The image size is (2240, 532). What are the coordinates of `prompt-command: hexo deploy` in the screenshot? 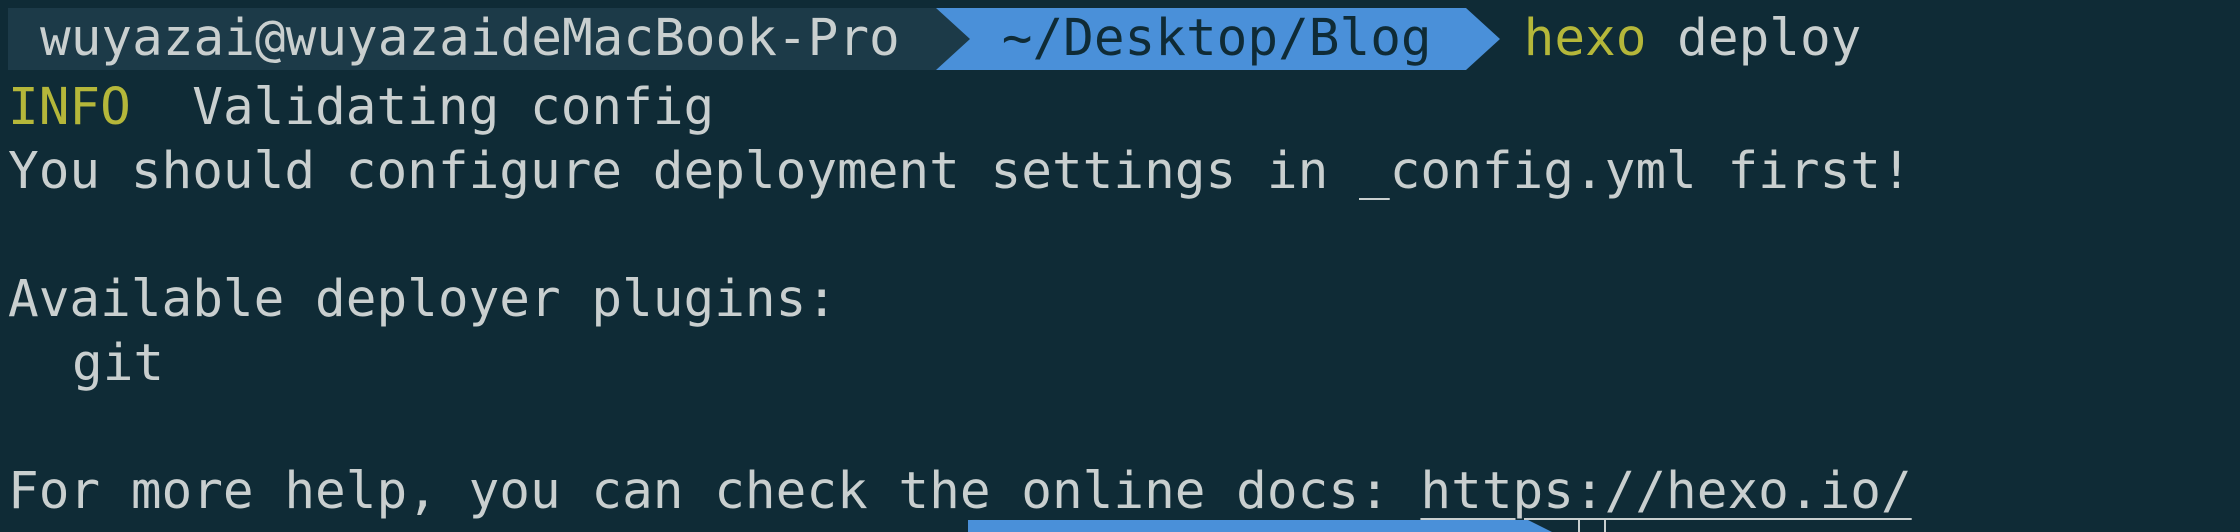 It's located at (1693, 39).